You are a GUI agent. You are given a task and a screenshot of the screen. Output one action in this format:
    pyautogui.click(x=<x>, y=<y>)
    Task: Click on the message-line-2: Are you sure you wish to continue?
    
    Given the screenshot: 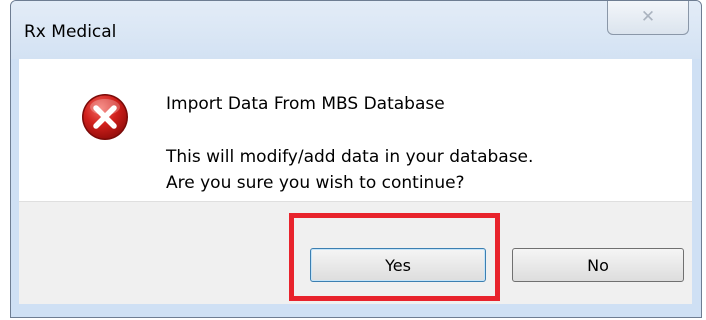 What is the action you would take?
    pyautogui.click(x=315, y=183)
    